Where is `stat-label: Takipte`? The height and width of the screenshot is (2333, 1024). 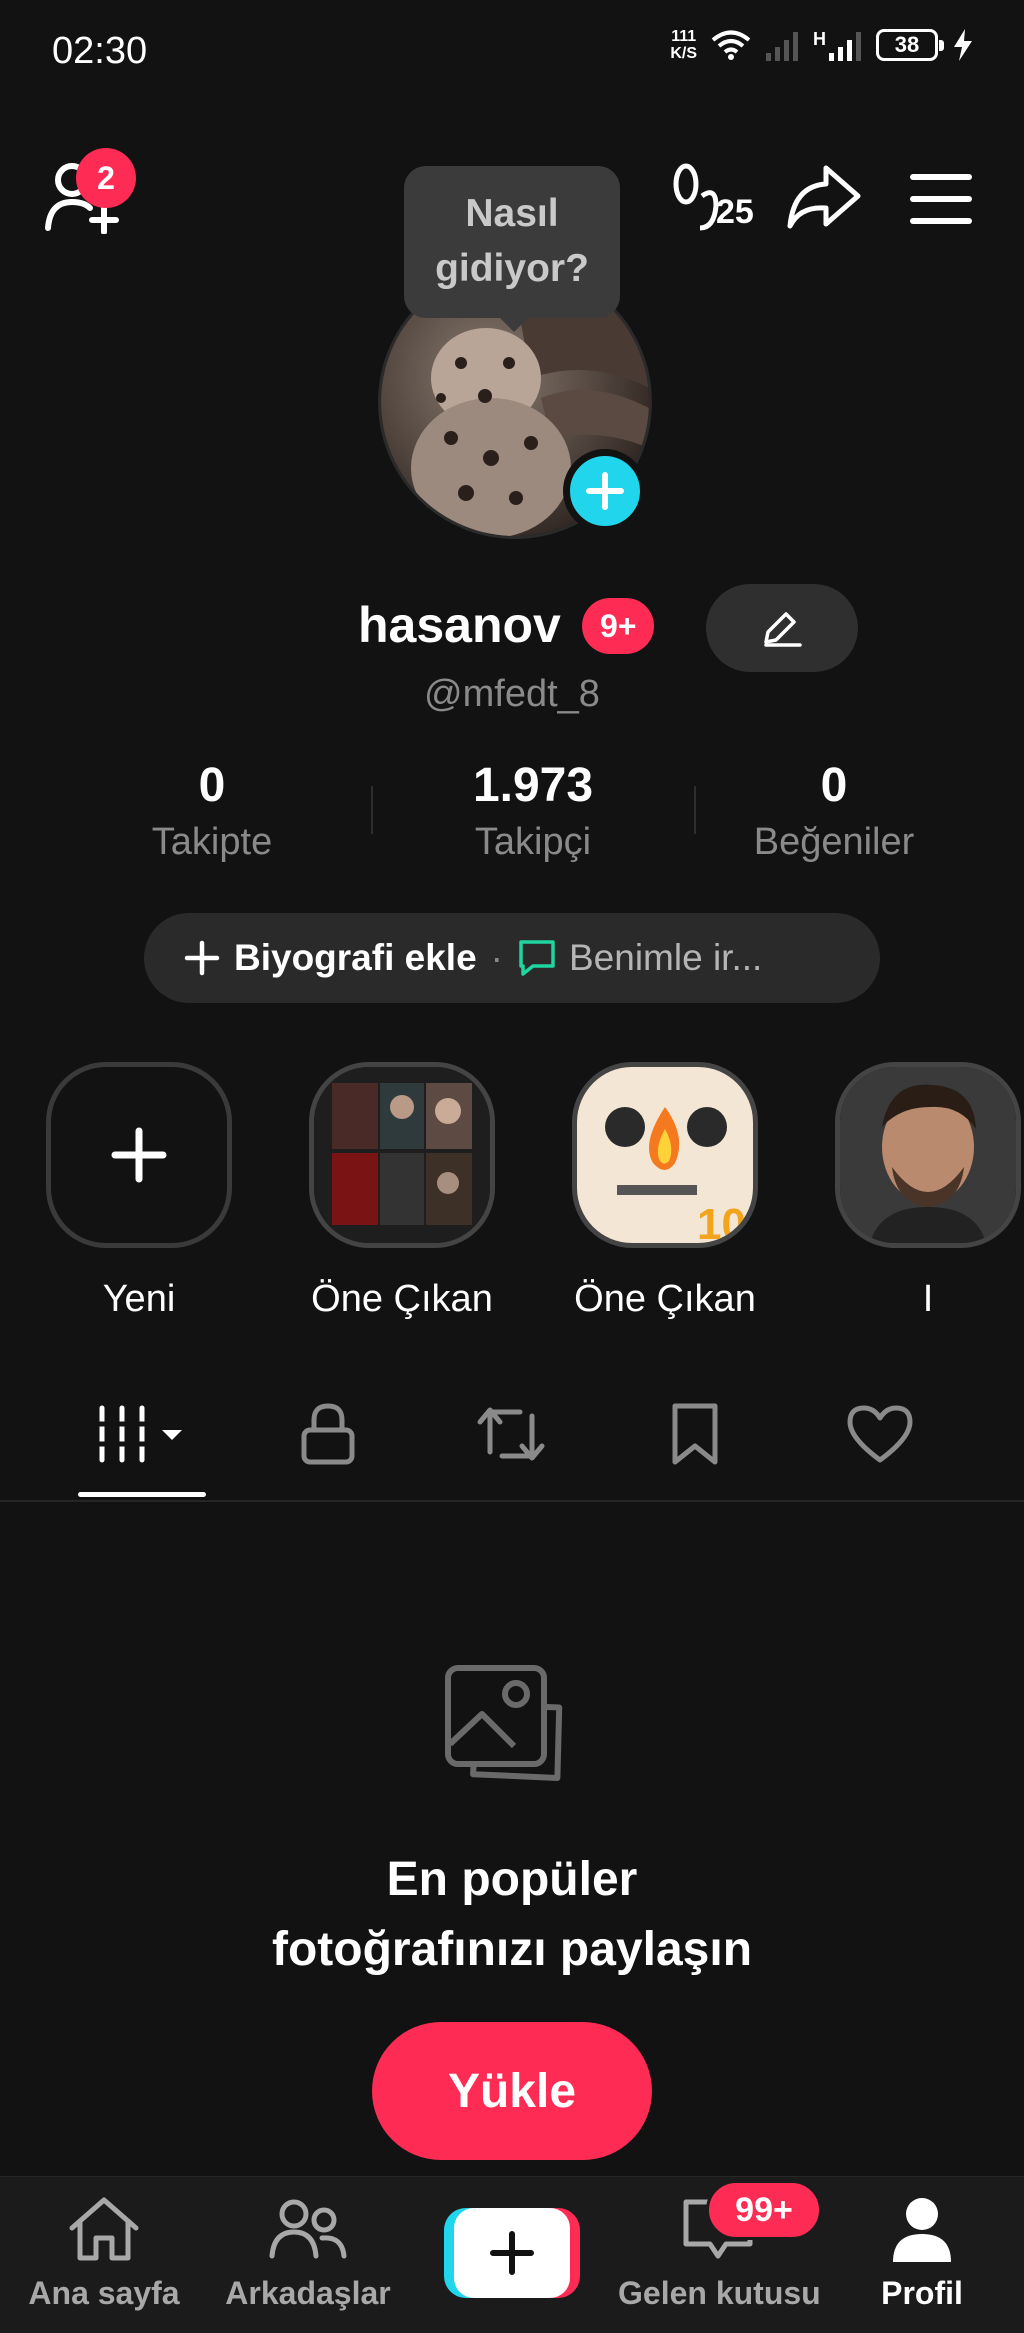 stat-label: Takipte is located at coordinates (212, 842).